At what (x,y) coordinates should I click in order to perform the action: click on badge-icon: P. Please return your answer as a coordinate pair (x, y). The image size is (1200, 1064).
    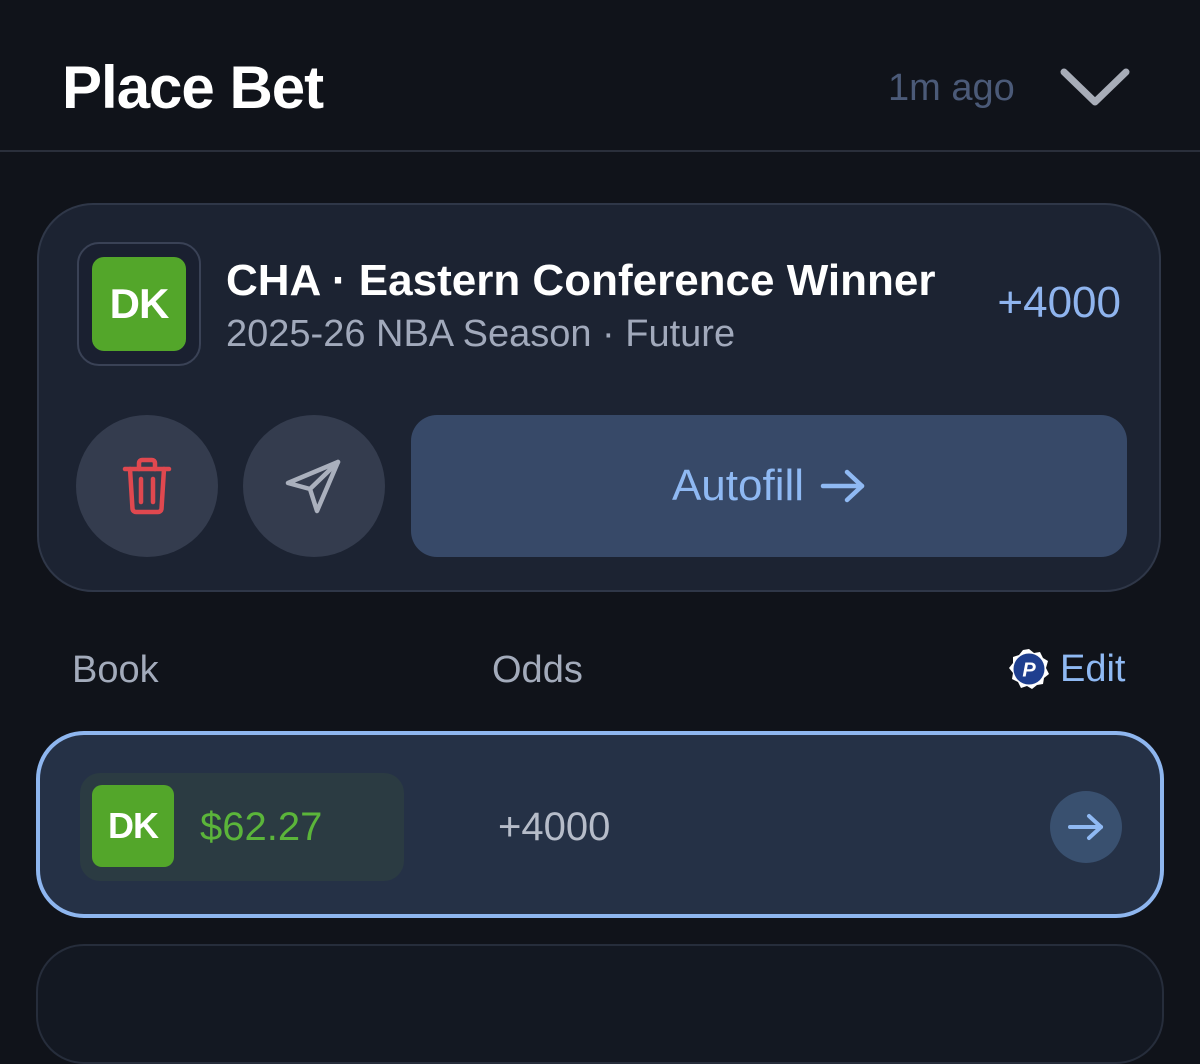
    Looking at the image, I should click on (1029, 669).